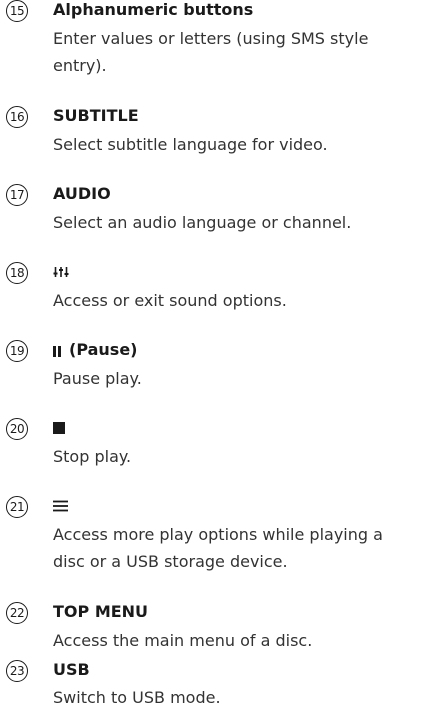  What do you see at coordinates (17, 671) in the screenshot?
I see `item-number: 23` at bounding box center [17, 671].